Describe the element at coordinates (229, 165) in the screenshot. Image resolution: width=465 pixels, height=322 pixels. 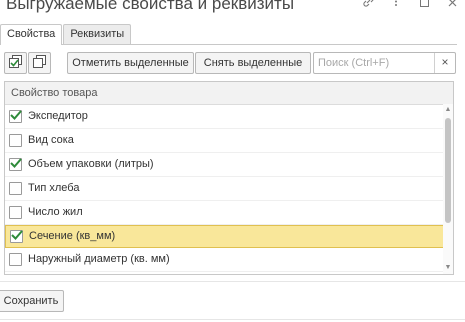
I see `table-row: Объем упаковки (литры)` at that location.